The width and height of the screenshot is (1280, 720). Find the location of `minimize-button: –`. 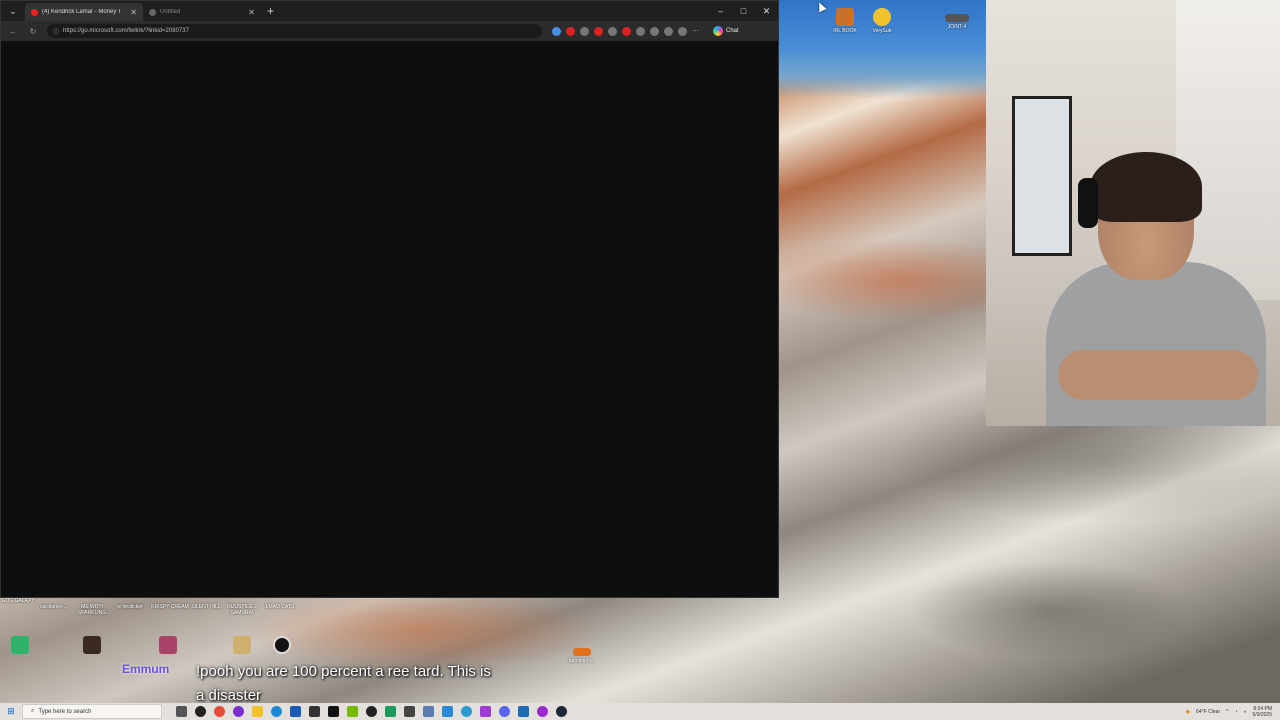

minimize-button: – is located at coordinates (720, 11).